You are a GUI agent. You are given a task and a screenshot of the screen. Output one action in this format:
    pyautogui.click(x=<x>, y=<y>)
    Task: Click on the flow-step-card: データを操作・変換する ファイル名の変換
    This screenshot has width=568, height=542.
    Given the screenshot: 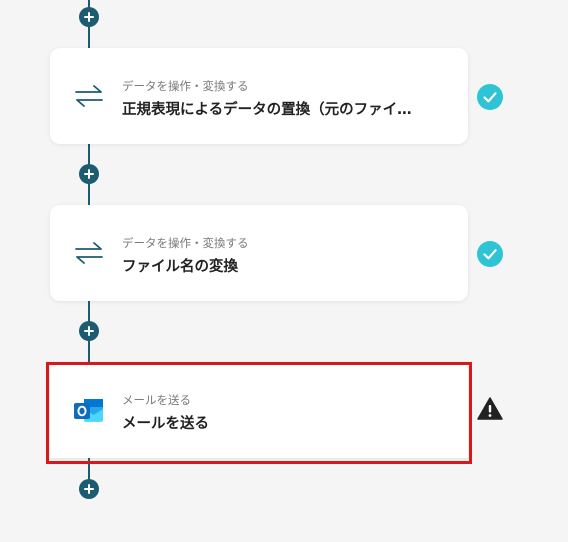 What is the action you would take?
    pyautogui.click(x=259, y=253)
    